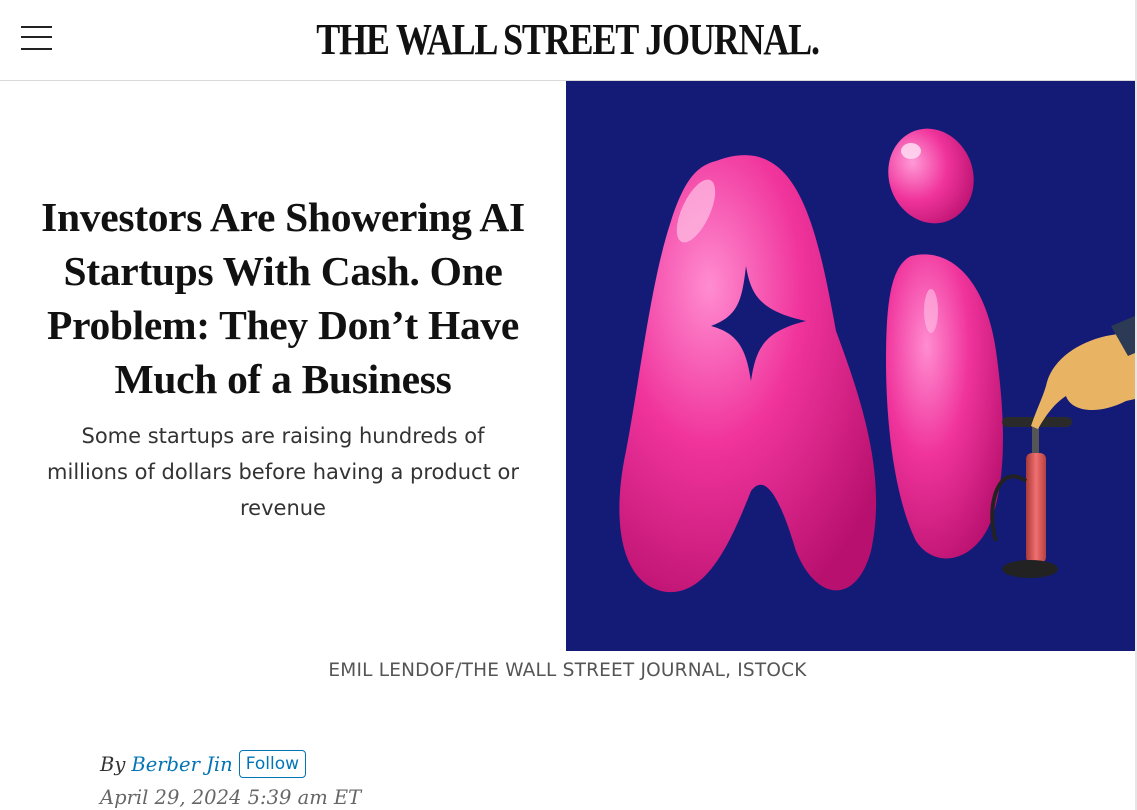 Image resolution: width=1137 pixels, height=810 pixels. Describe the element at coordinates (272, 764) in the screenshot. I see `follow-button: Follow` at that location.